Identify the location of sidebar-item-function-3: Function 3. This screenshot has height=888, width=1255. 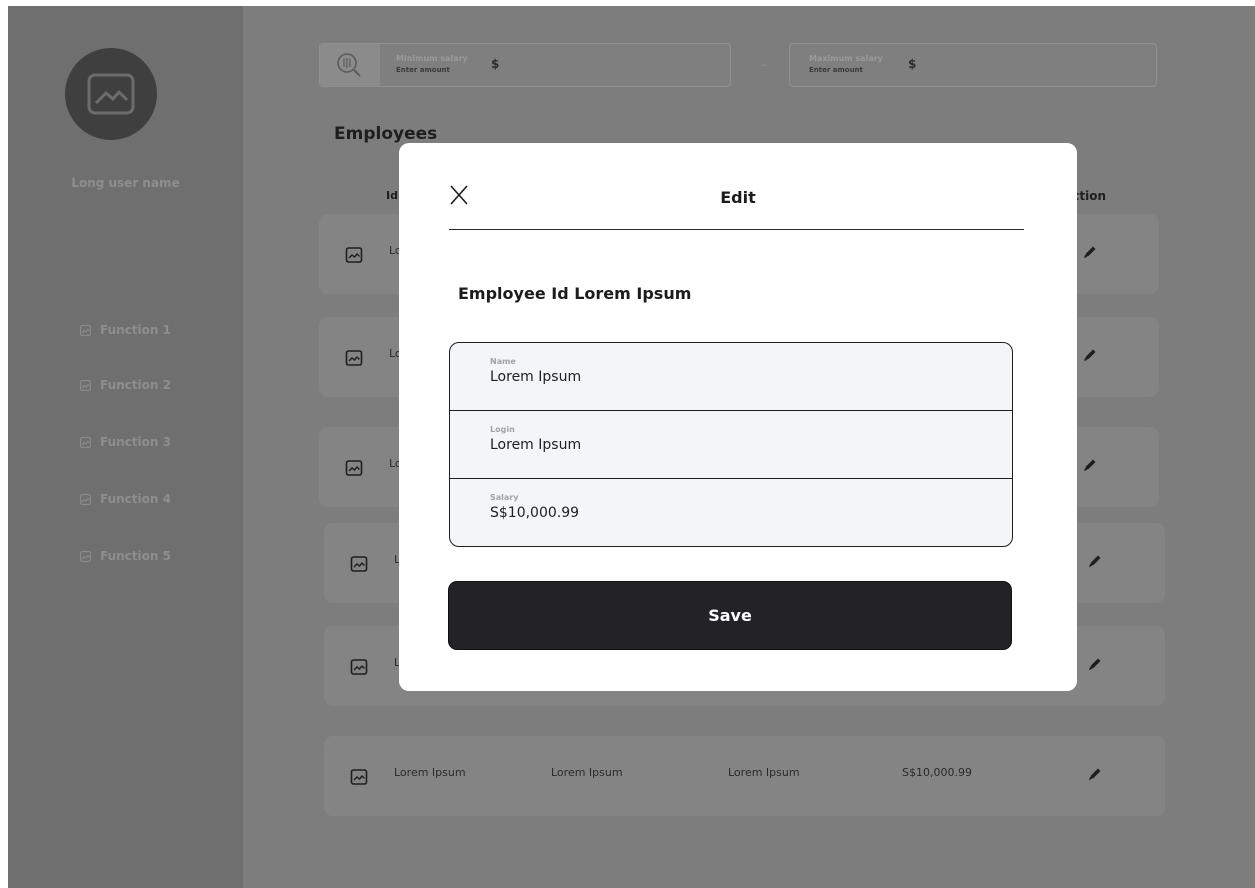
(125, 442).